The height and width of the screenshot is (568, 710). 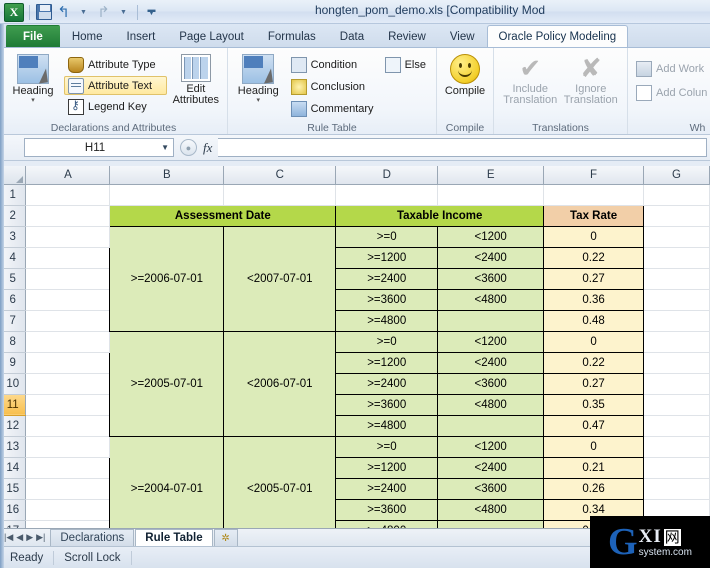 I want to click on cell-a1, so click(x=68, y=195).